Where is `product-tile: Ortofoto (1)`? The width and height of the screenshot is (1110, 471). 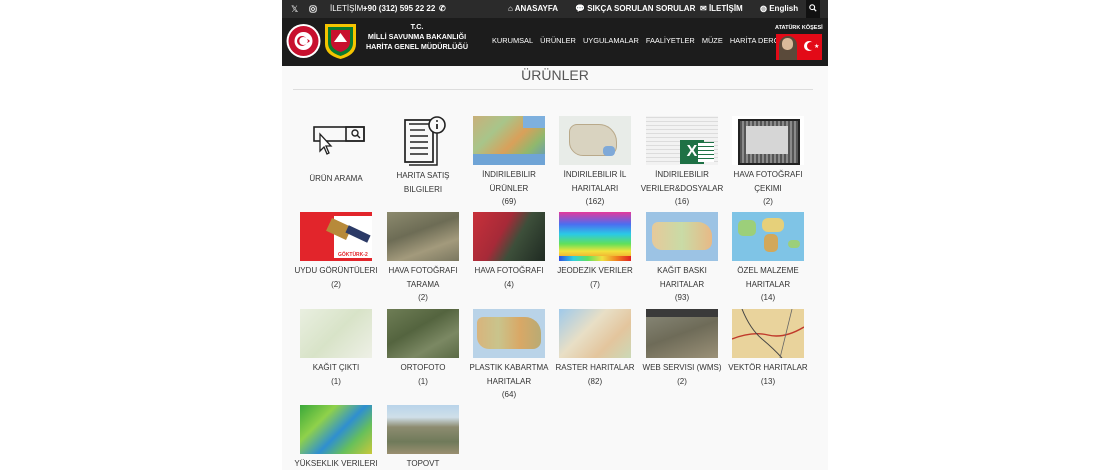 product-tile: Ortofoto (1) is located at coordinates (423, 348).